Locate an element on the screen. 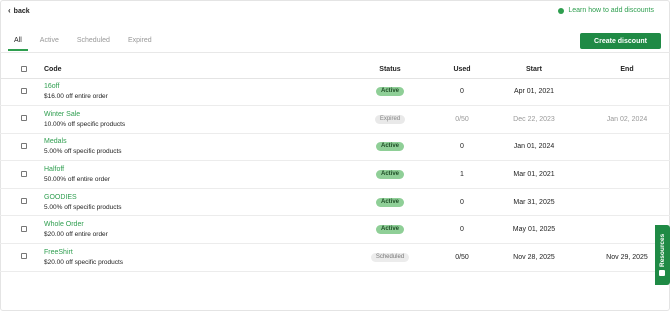  header-code: Code is located at coordinates (192, 70).